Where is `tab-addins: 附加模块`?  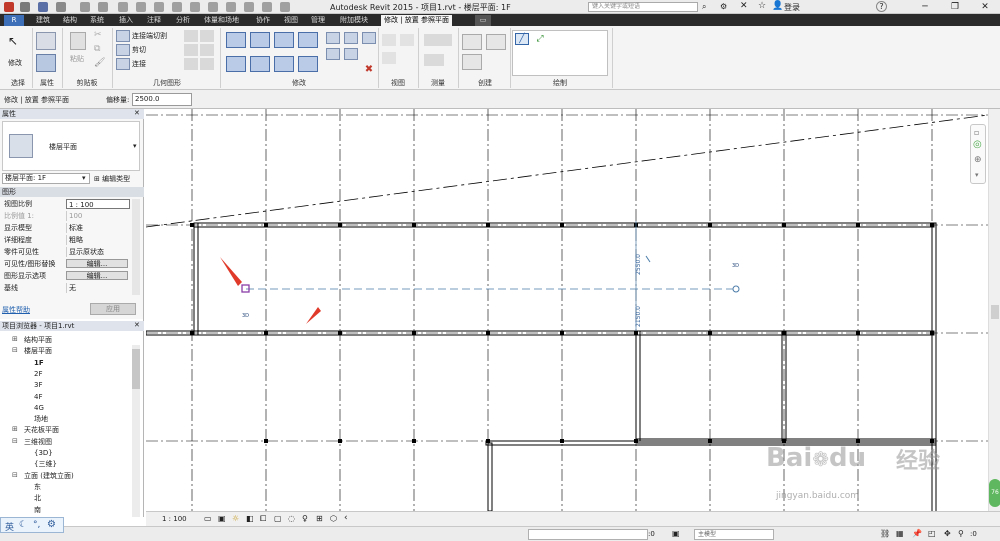
tab-addins: 附加模块 is located at coordinates (354, 20).